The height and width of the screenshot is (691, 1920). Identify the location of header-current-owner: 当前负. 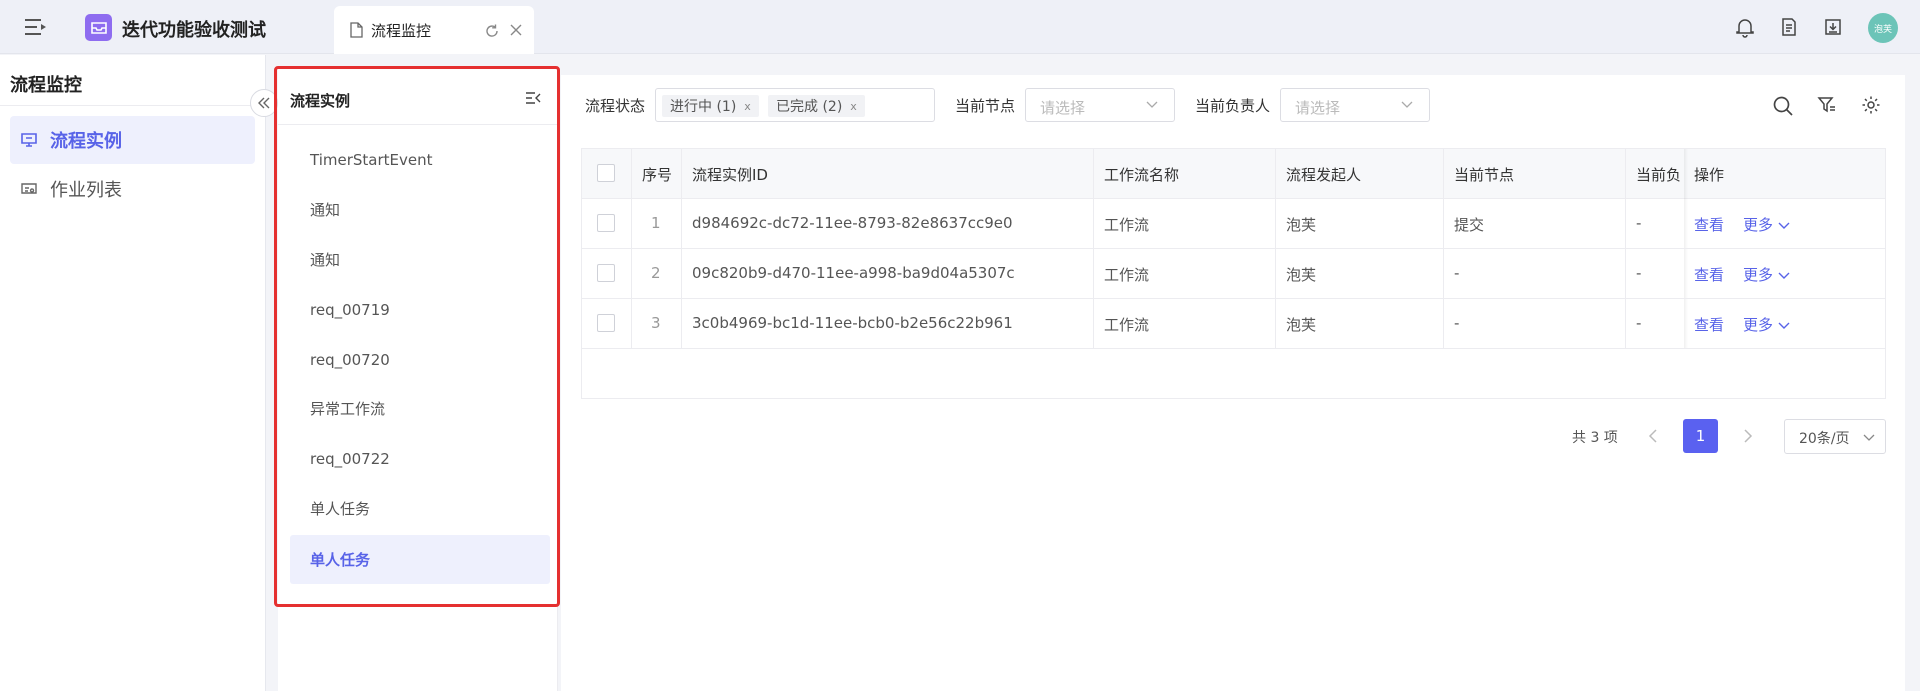
(1659, 175).